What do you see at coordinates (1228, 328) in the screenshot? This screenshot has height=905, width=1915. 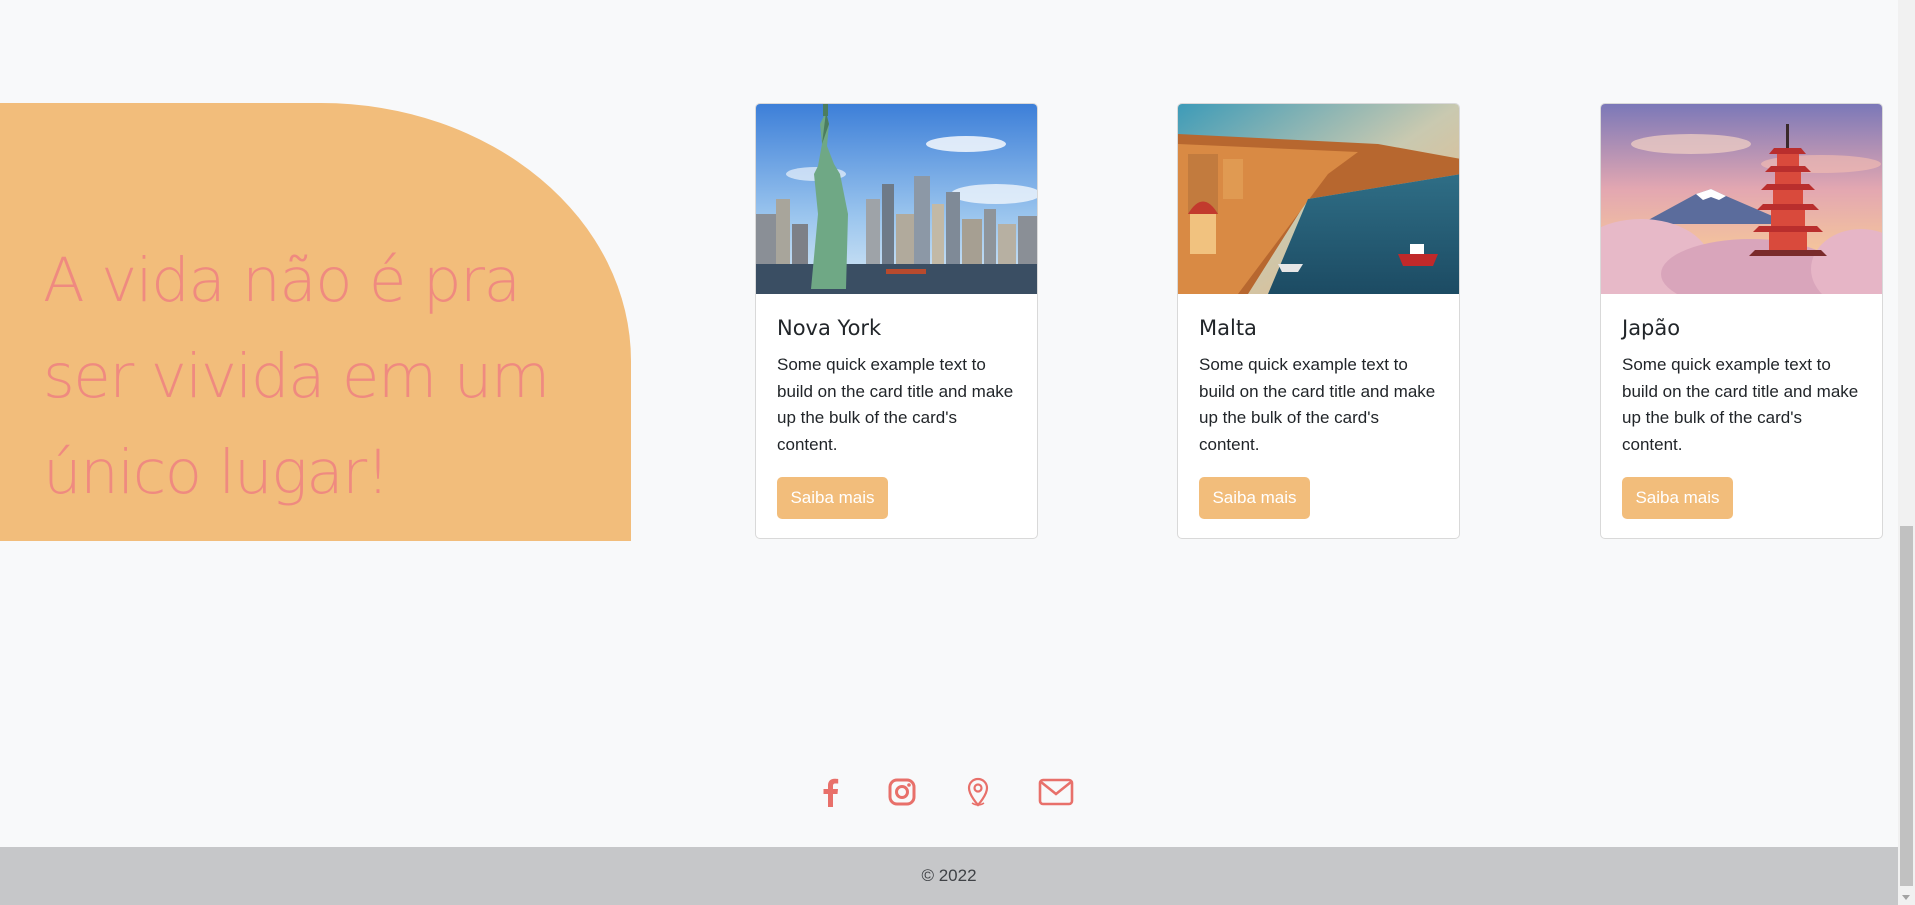 I see `card-title: Malta` at bounding box center [1228, 328].